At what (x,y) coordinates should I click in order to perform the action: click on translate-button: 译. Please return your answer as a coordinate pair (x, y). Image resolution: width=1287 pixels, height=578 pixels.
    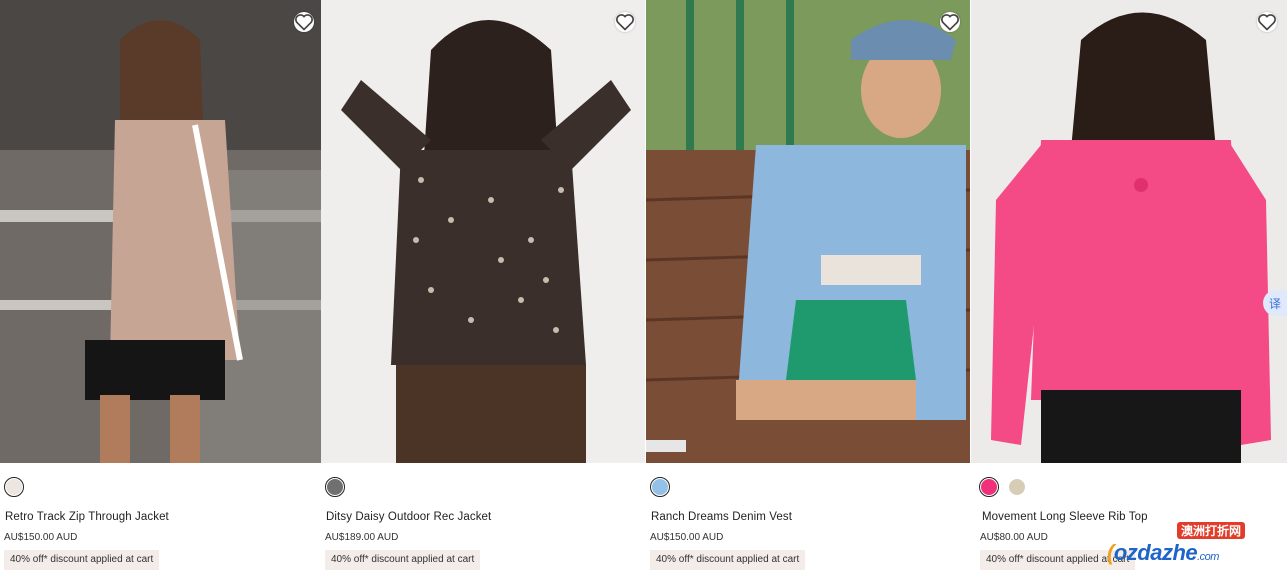
    Looking at the image, I should click on (1275, 303).